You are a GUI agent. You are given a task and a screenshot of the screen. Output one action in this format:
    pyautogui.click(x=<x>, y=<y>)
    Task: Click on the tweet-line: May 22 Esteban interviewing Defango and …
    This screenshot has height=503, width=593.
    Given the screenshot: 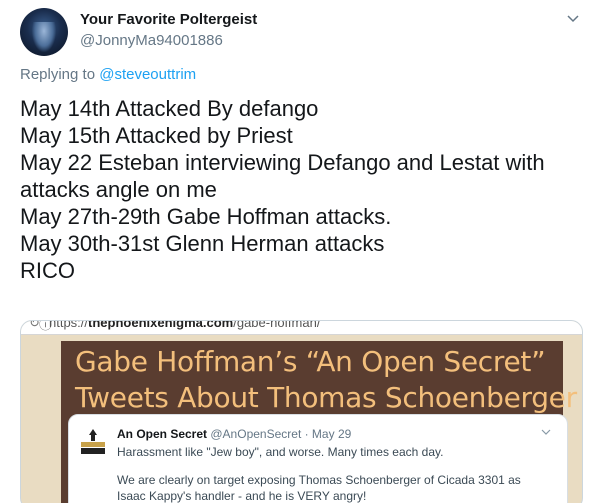 What is the action you would take?
    pyautogui.click(x=282, y=162)
    